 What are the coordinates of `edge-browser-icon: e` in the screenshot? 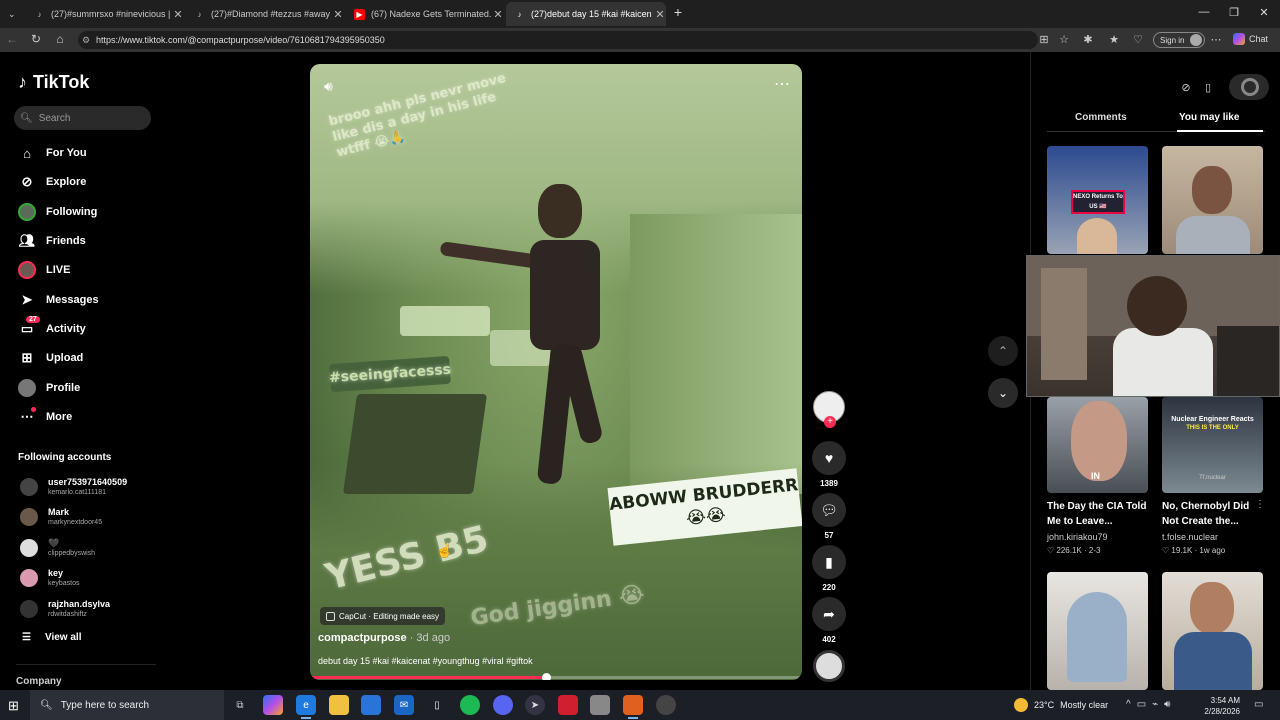 It's located at (306, 707).